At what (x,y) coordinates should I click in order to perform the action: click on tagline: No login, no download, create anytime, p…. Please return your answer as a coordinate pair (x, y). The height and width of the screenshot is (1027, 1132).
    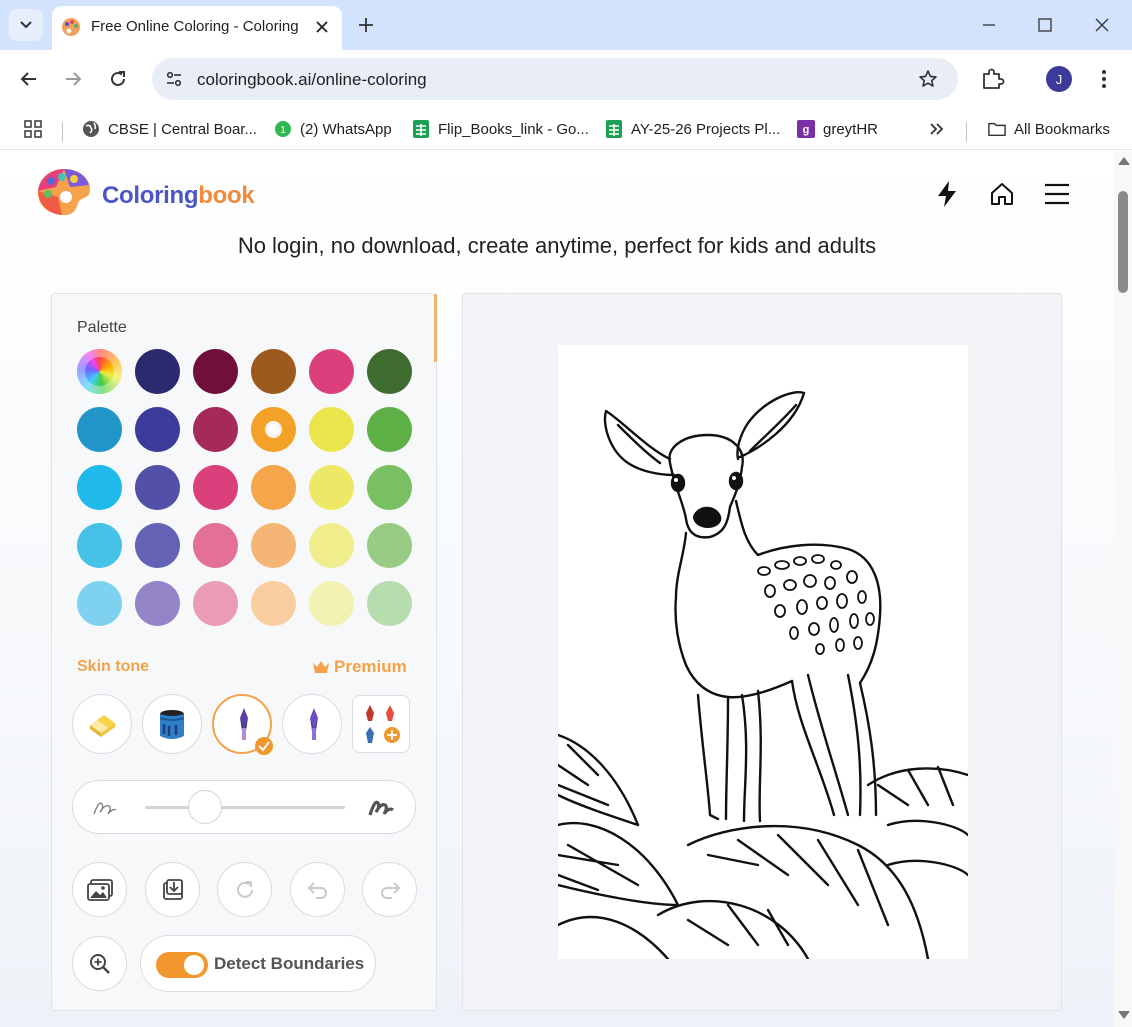
    Looking at the image, I should click on (557, 245).